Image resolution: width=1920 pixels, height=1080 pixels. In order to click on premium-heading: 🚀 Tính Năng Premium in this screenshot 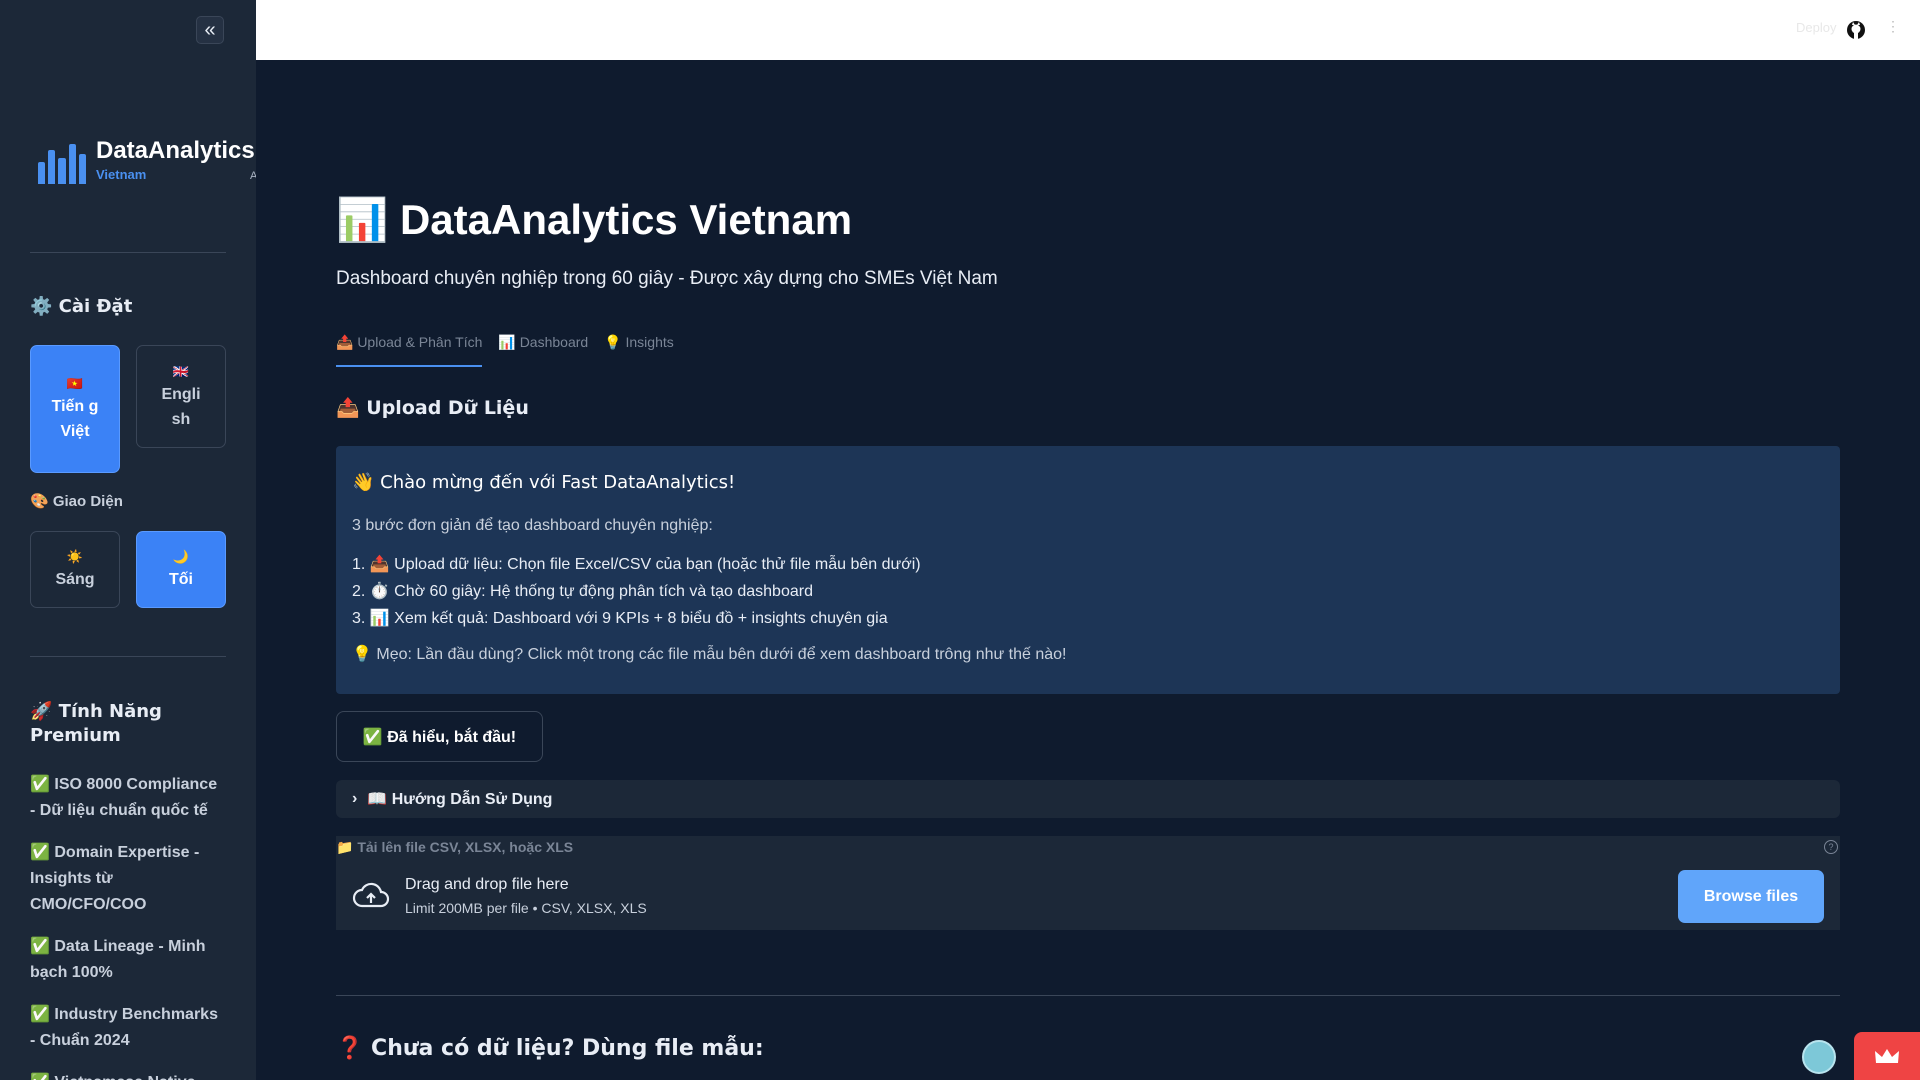, I will do `click(96, 723)`.